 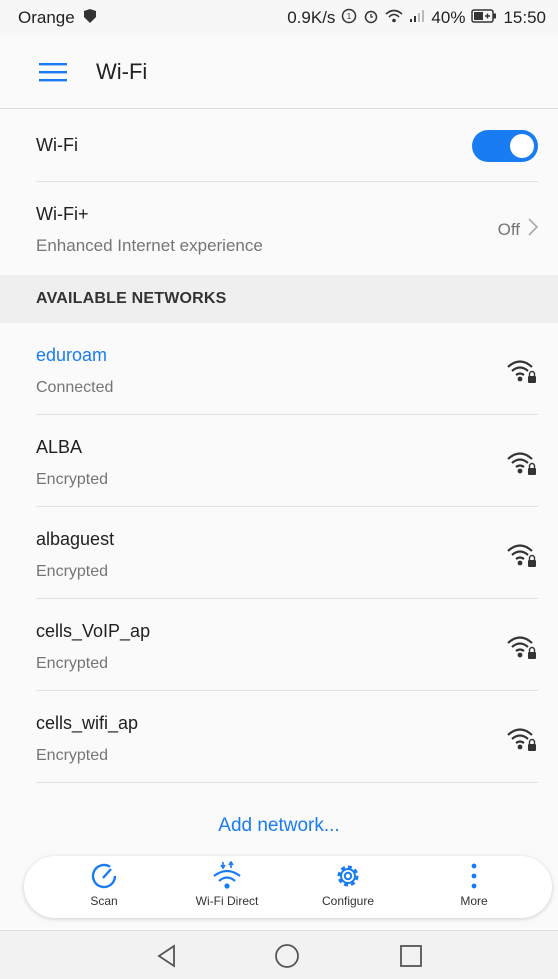 I want to click on battery-percent: 40%, so click(x=448, y=17).